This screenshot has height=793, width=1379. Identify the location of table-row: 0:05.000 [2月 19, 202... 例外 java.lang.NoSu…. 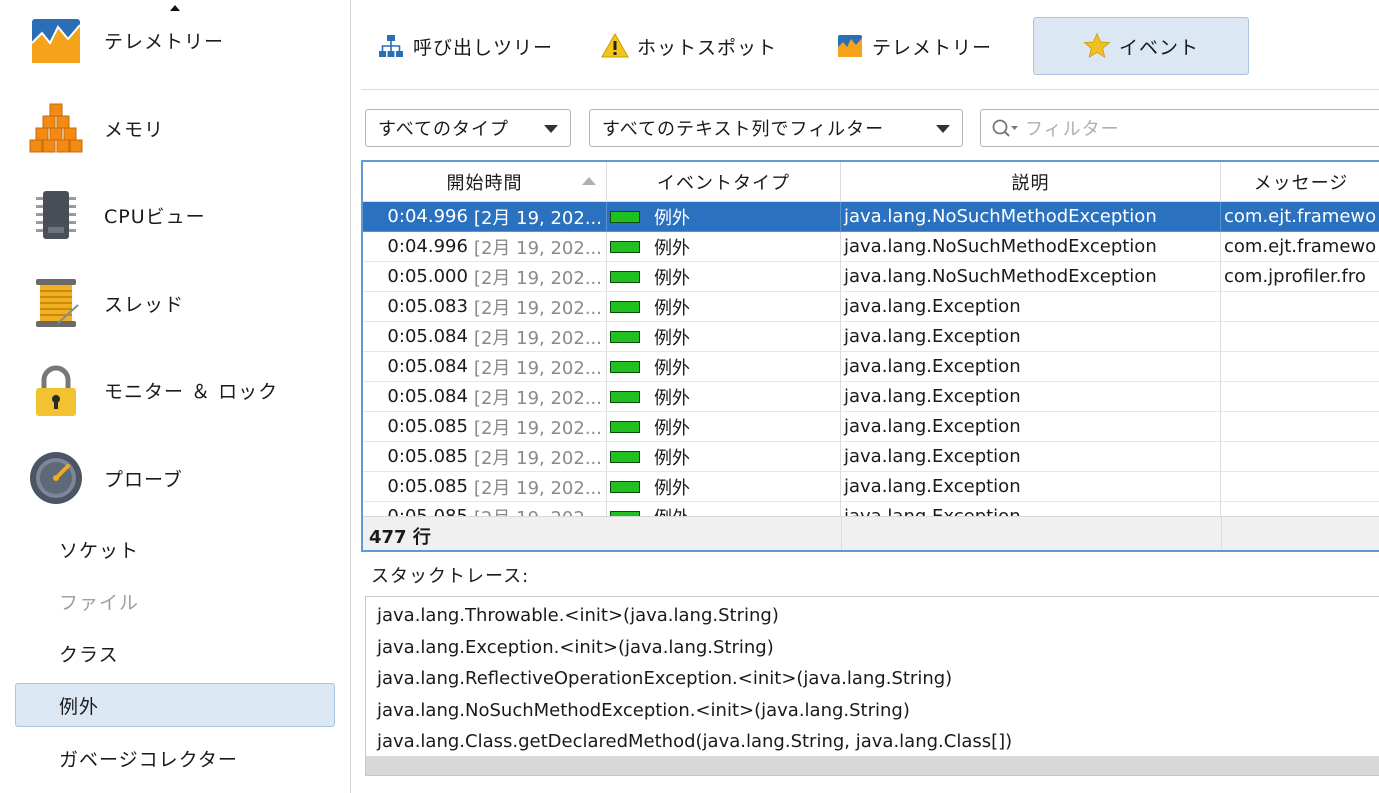
(871, 277).